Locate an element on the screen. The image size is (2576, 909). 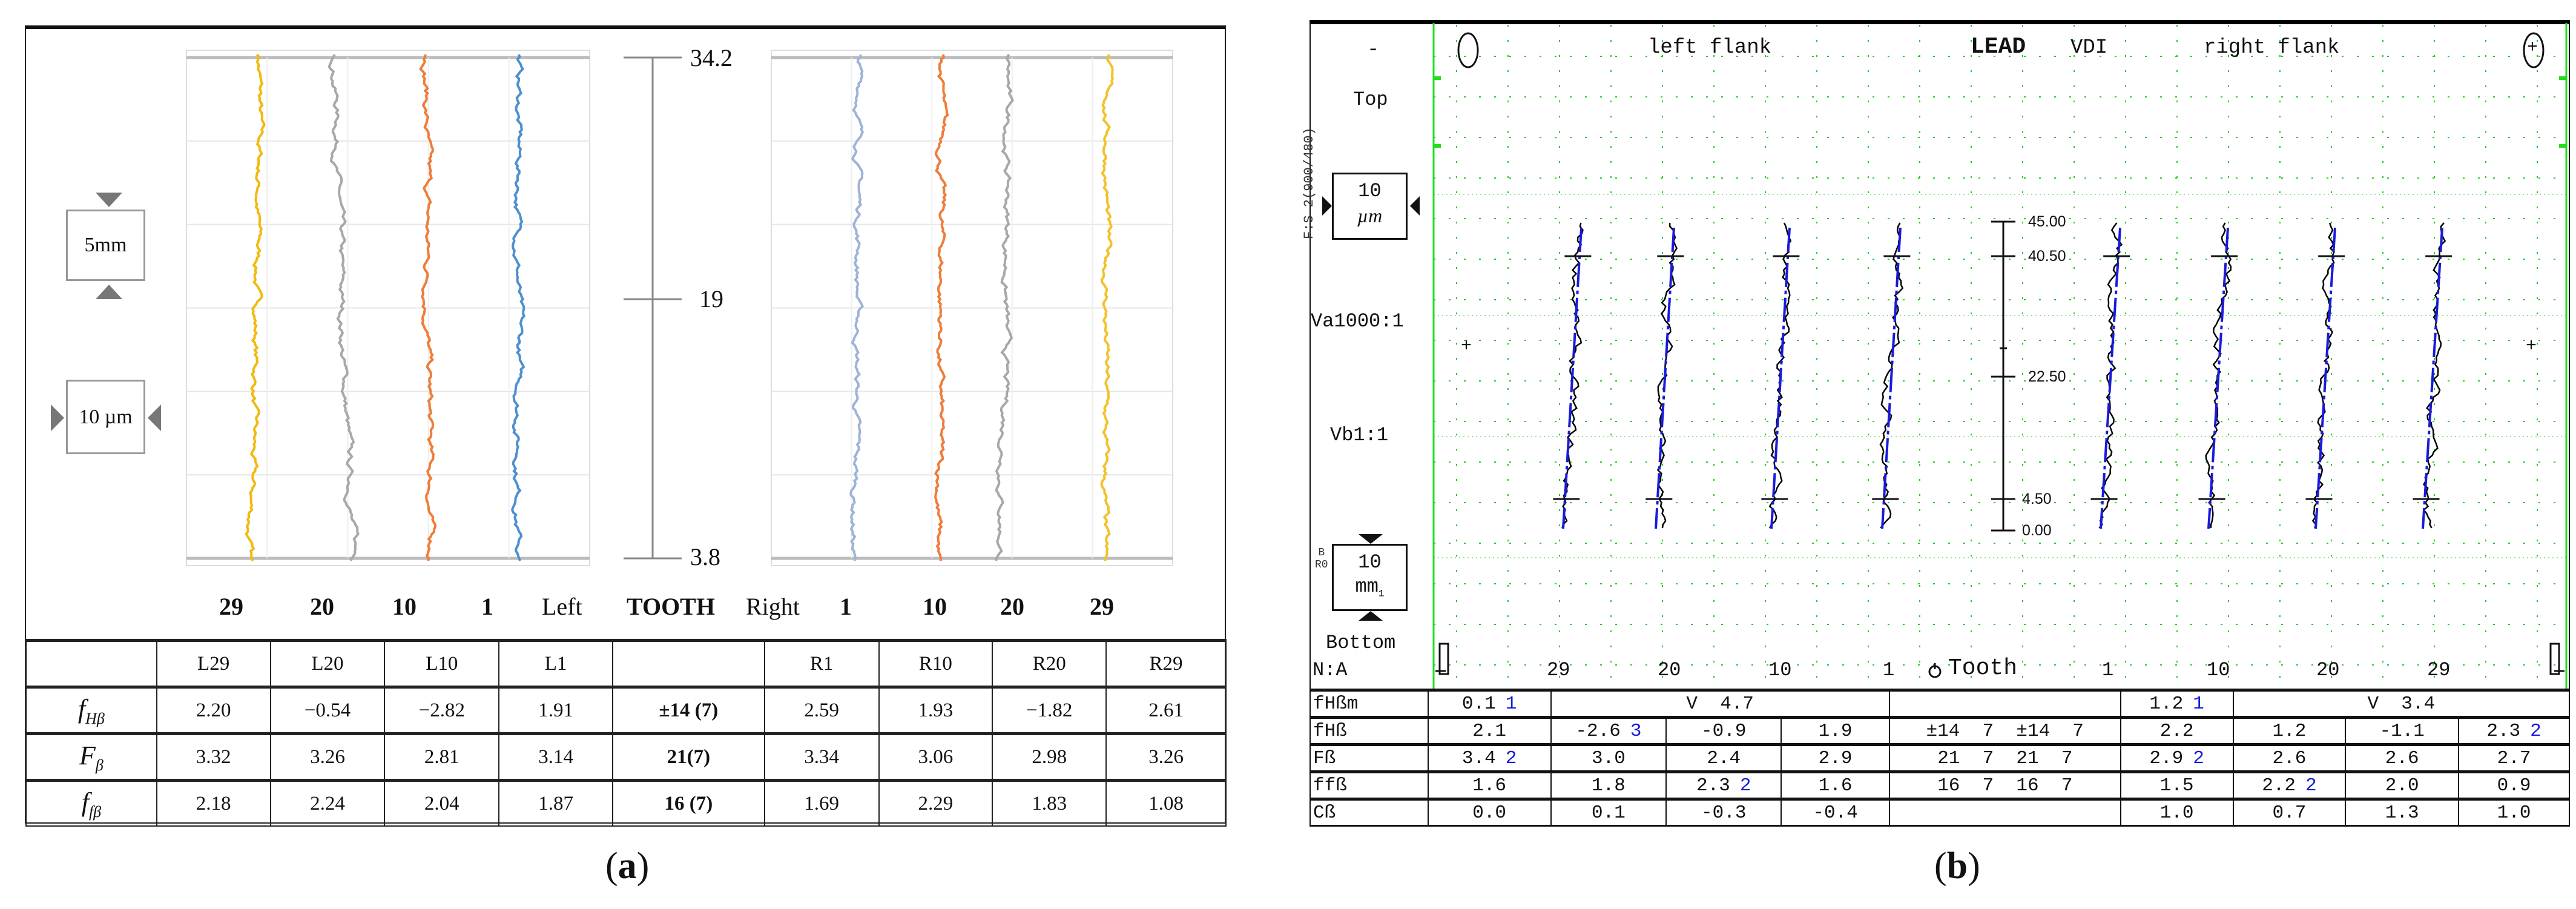
cell-value: 0.1 is located at coordinates (1609, 813).